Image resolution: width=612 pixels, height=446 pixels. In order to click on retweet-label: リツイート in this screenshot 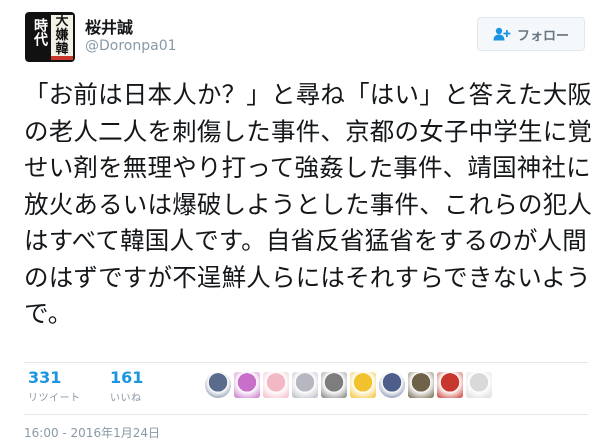, I will do `click(54, 398)`.